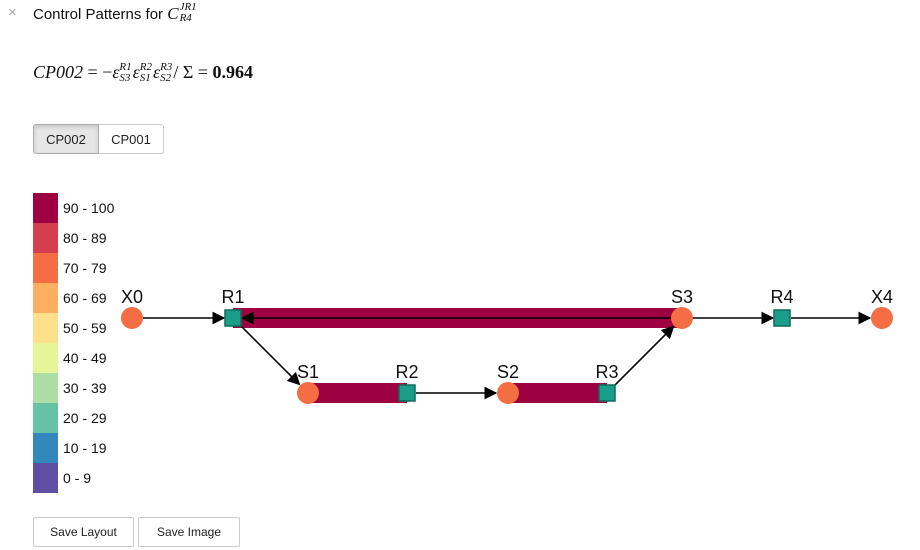 The width and height of the screenshot is (920, 550). Describe the element at coordinates (782, 318) in the screenshot. I see `reaction-node-r4` at that location.